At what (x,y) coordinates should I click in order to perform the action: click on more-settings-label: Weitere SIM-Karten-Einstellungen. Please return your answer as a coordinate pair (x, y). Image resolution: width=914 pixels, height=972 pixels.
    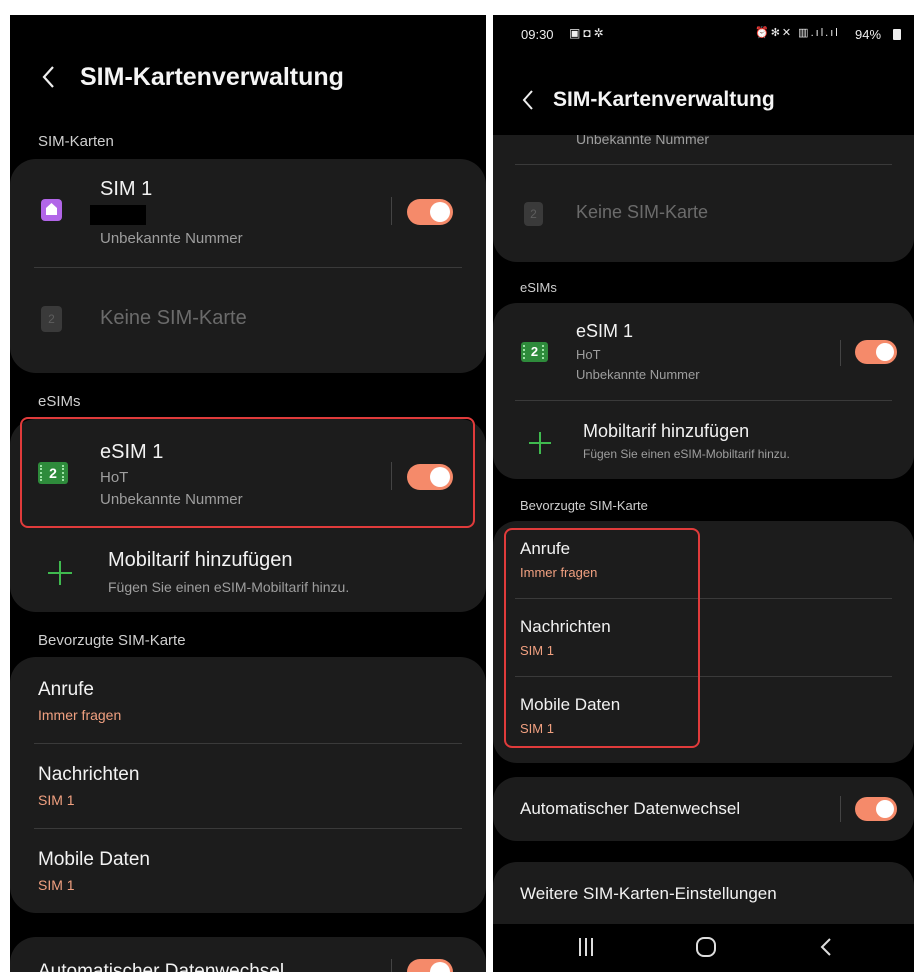
    Looking at the image, I should click on (648, 893).